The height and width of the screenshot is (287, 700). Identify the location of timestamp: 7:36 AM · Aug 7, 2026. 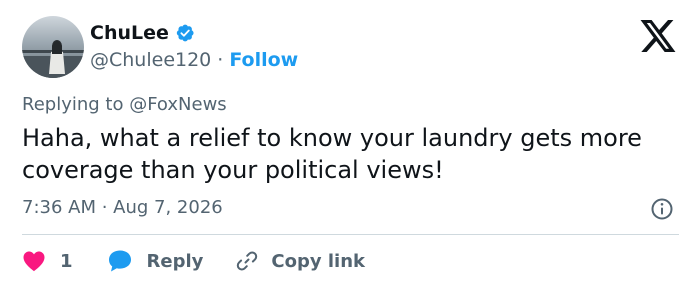
(122, 208).